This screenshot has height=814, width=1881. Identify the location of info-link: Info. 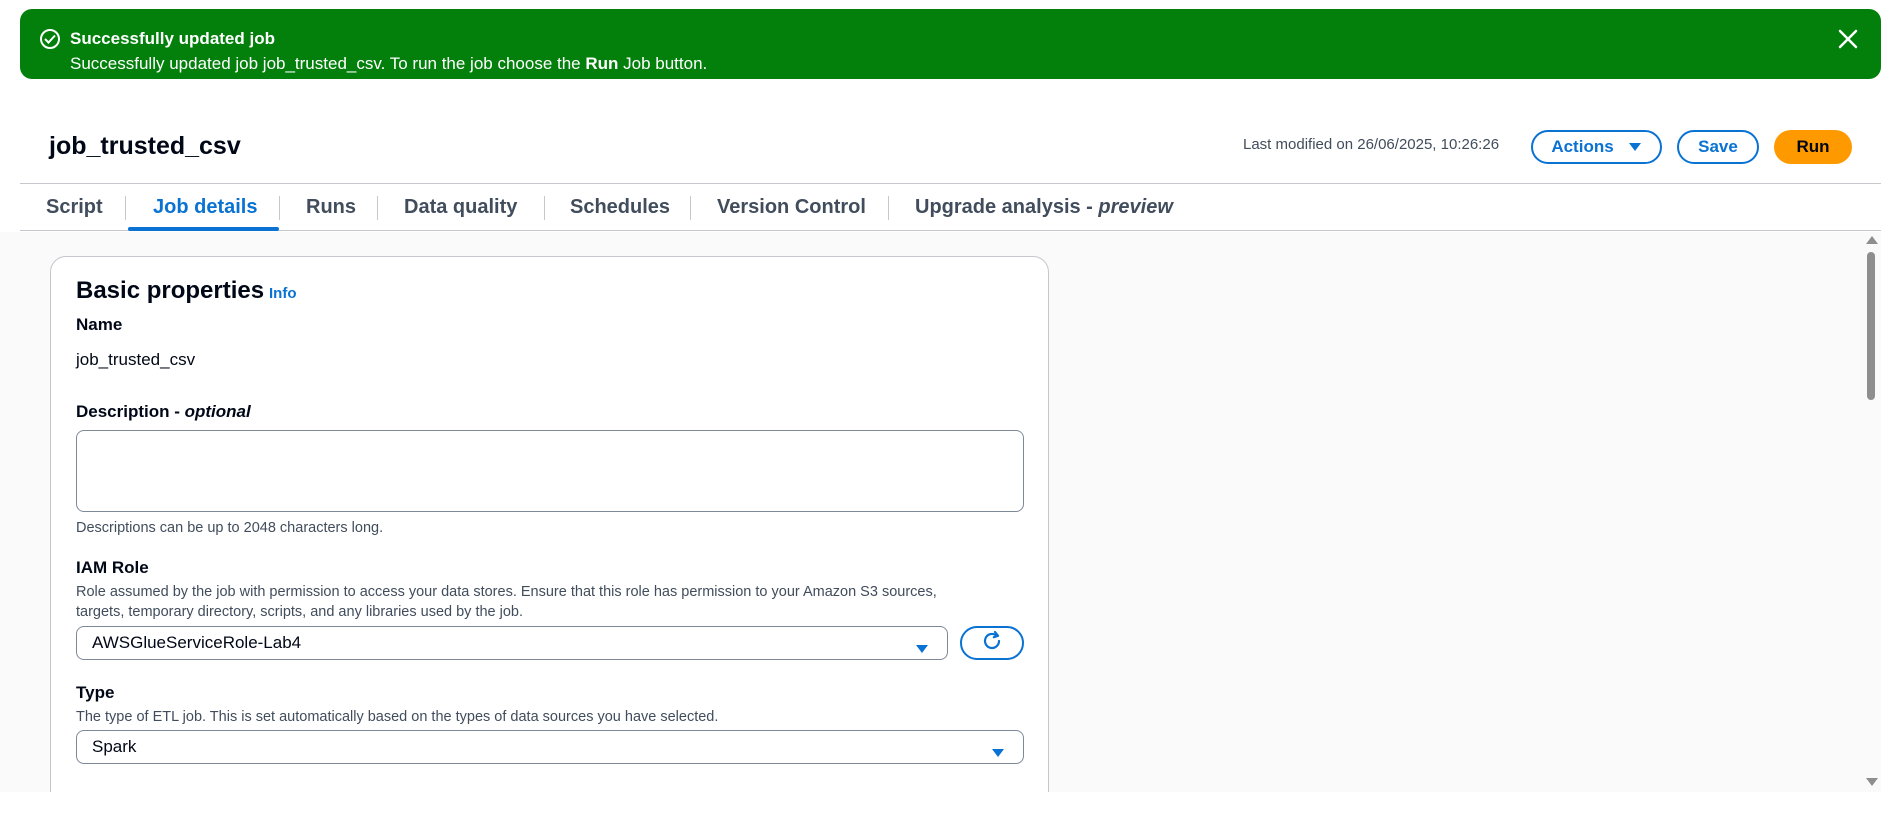
(283, 293).